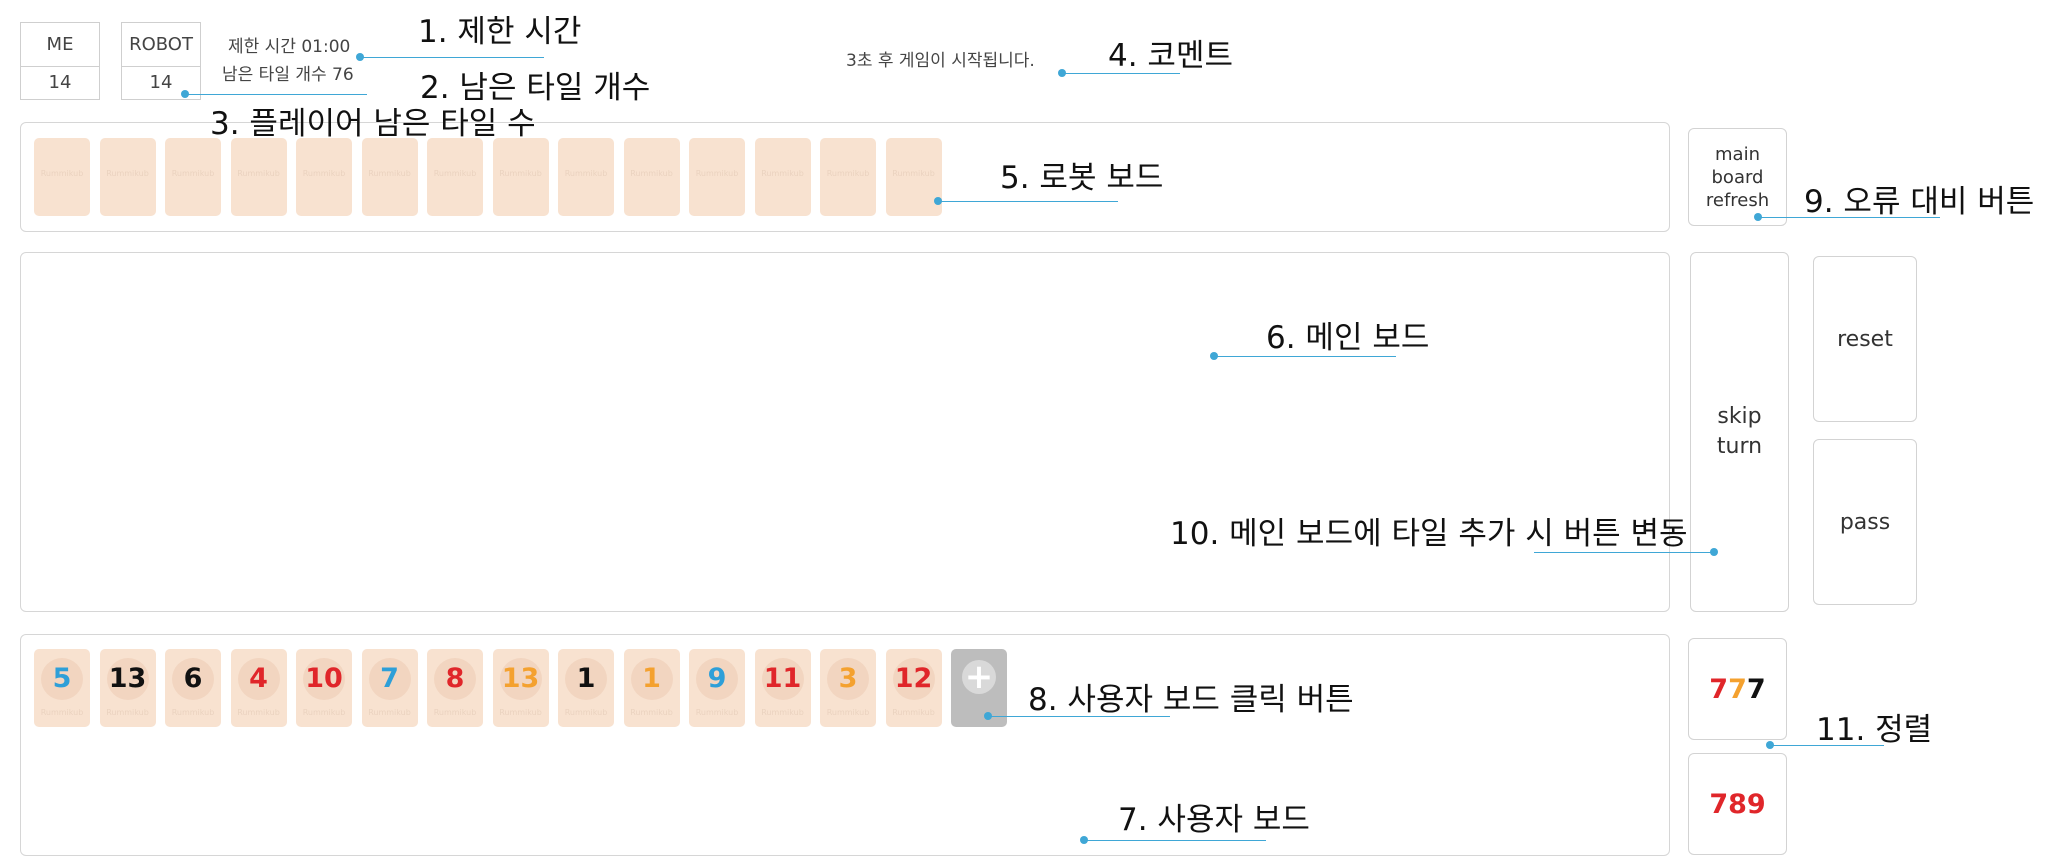 This screenshot has height=864, width=2048. I want to click on sort-by-number-button: 777, so click(1737, 689).